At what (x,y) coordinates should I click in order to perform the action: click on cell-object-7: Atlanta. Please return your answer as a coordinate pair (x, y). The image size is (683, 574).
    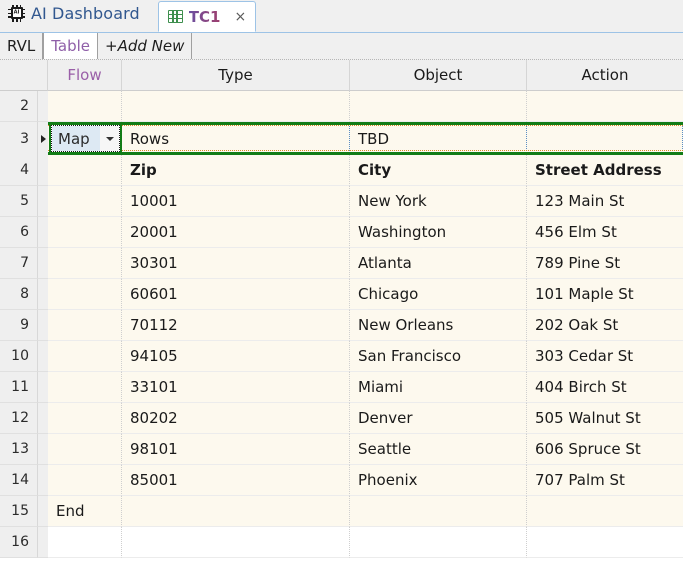
    Looking at the image, I should click on (438, 263).